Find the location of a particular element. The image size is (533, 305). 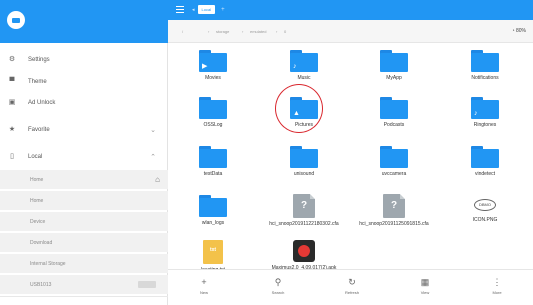

paint-roller-icon: ▀ is located at coordinates (12, 81).